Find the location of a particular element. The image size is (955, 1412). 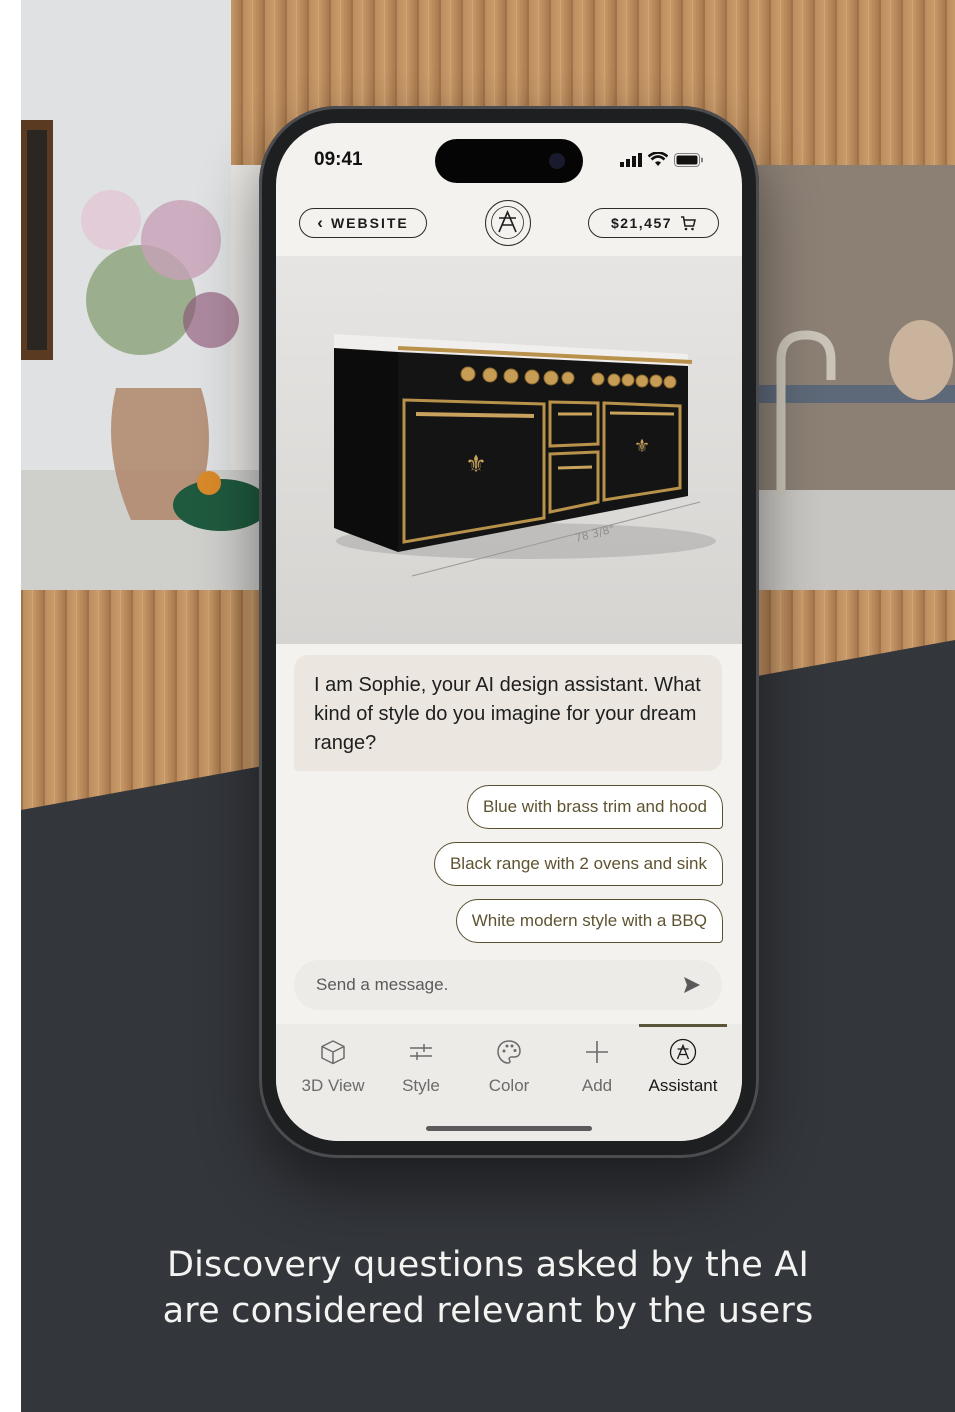

suggestion-label: Black range with 2 ovens and sink is located at coordinates (578, 863).